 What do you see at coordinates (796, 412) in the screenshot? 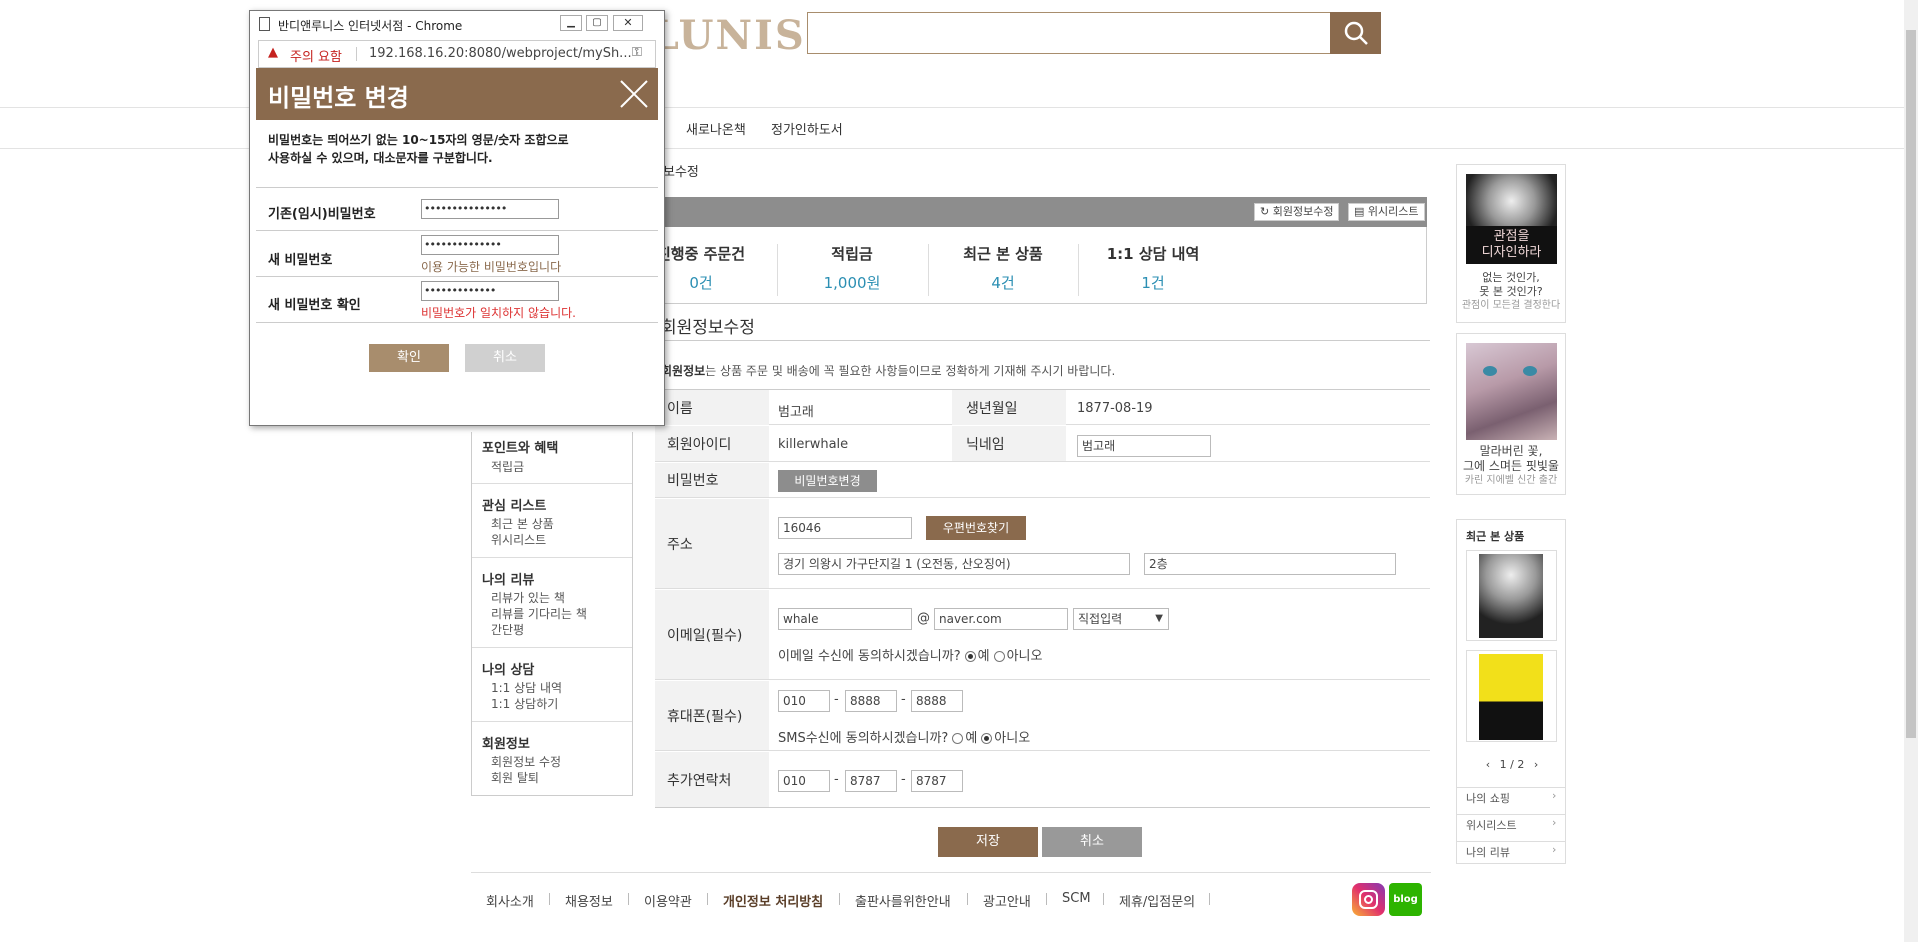
I see `name-value: 범고래` at bounding box center [796, 412].